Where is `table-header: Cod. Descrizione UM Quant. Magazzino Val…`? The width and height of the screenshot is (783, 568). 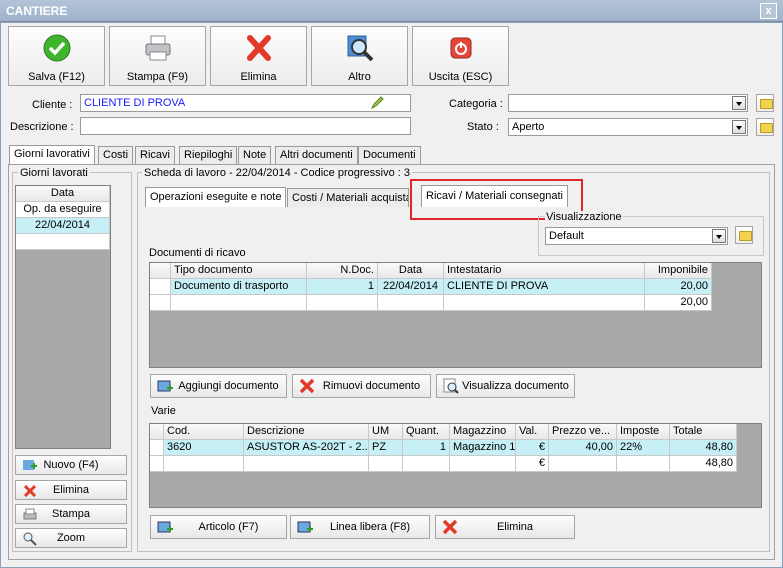
table-header: Cod. Descrizione UM Quant. Magazzino Val… is located at coordinates (443, 432).